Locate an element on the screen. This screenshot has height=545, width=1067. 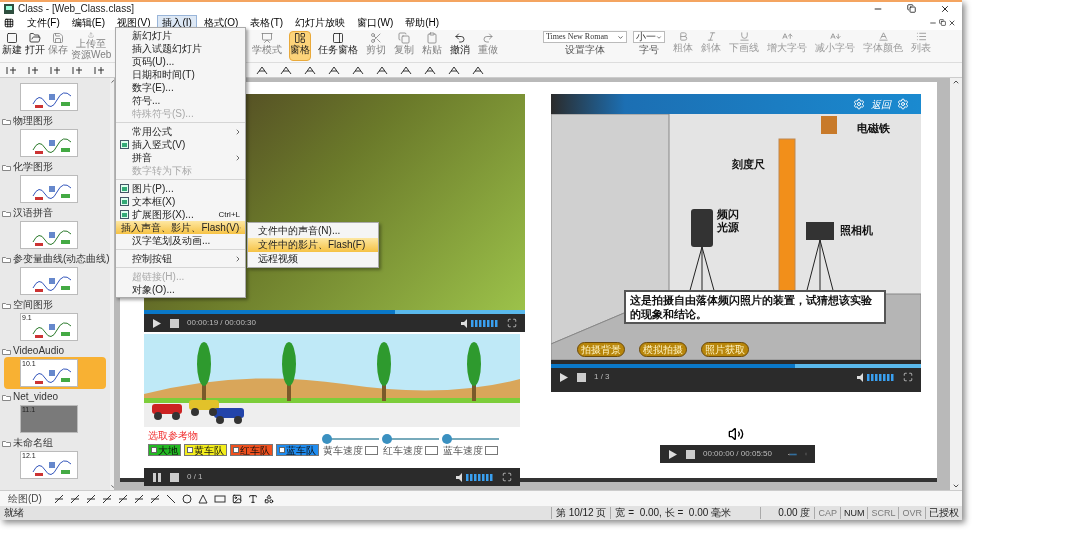
menu-item: 文件(F) is located at coordinates (43, 22).